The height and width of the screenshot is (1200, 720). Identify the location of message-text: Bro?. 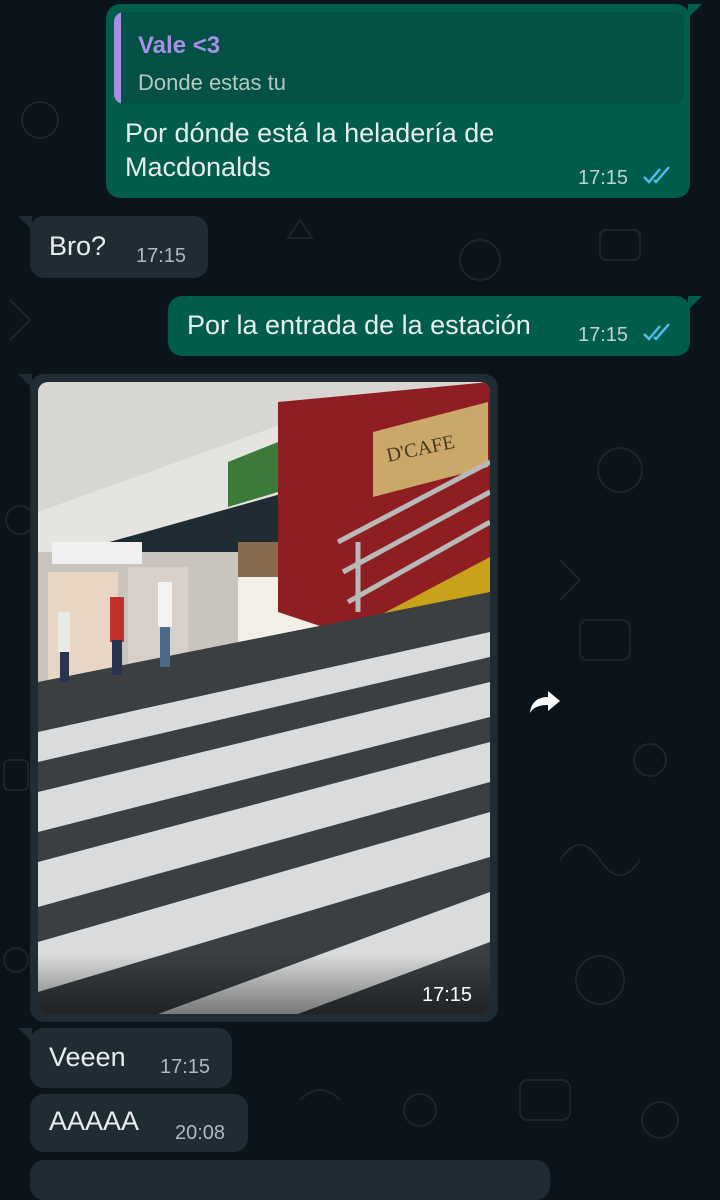
(78, 246).